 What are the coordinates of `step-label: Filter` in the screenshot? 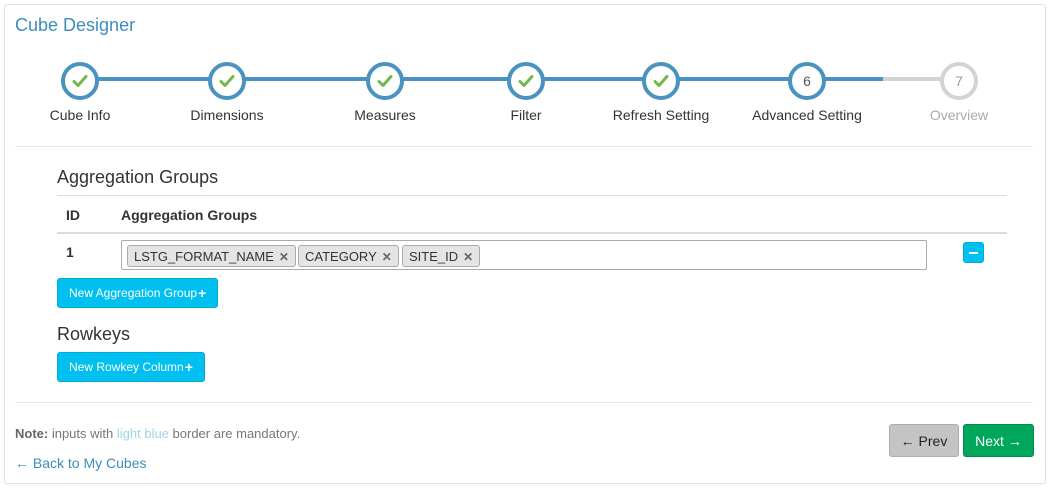 It's located at (525, 115).